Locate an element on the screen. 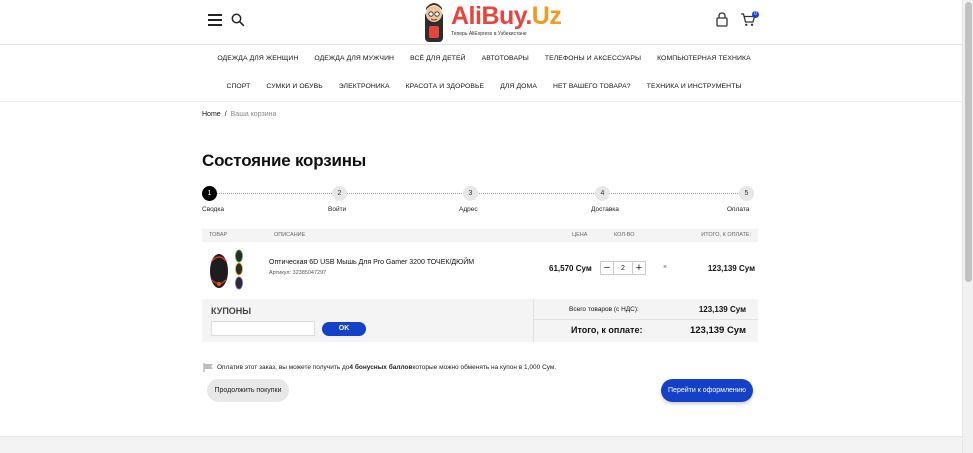 The height and width of the screenshot is (453, 973). breadcrumb-current: Ваша корзина is located at coordinates (253, 114).